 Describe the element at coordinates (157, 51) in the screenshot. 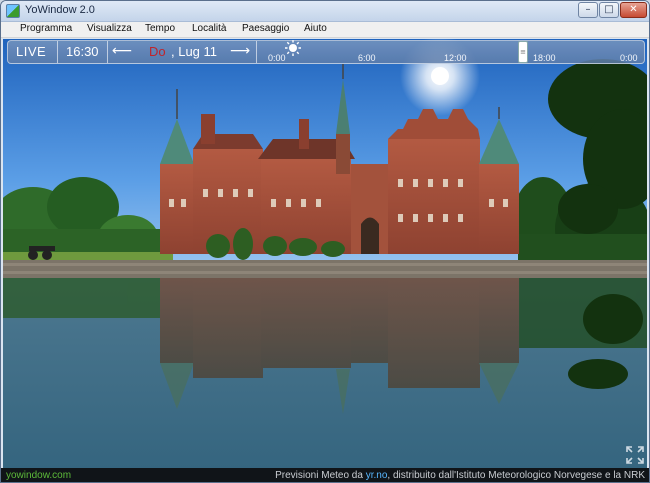

I see `date-weekday: Do` at that location.